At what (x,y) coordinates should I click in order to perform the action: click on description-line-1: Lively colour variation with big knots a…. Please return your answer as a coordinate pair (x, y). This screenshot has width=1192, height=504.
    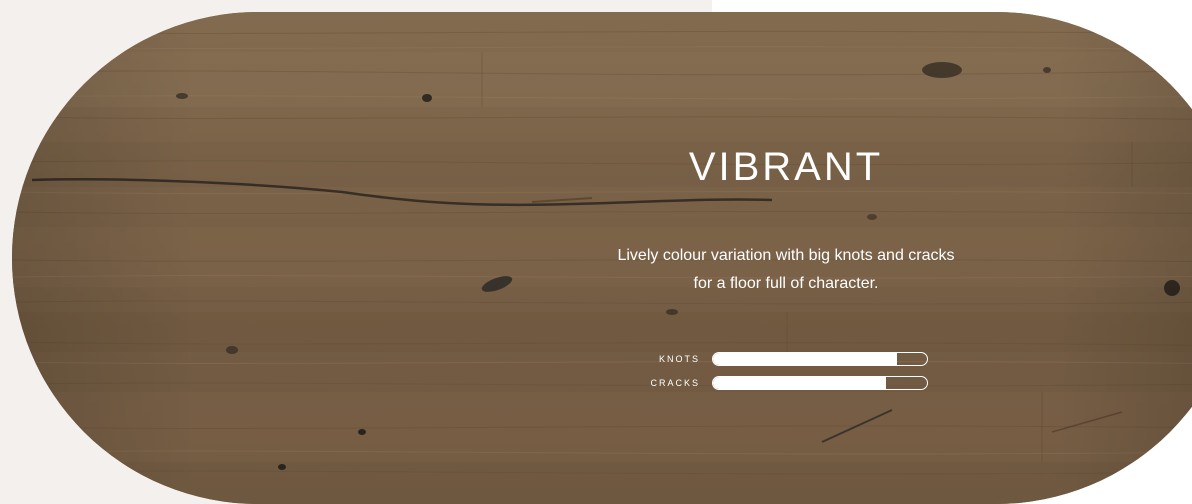
    Looking at the image, I should click on (786, 255).